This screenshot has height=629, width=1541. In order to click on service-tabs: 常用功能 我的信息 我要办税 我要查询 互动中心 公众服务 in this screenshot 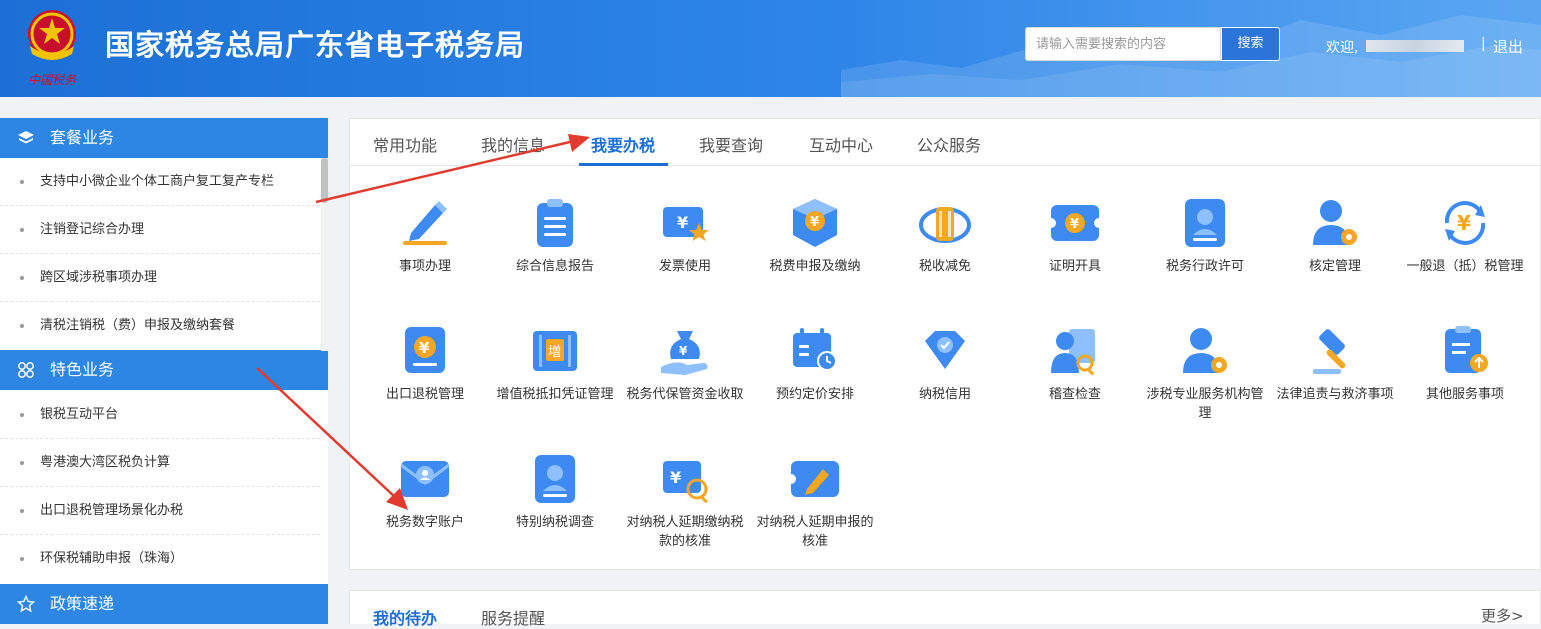, I will do `click(945, 142)`.